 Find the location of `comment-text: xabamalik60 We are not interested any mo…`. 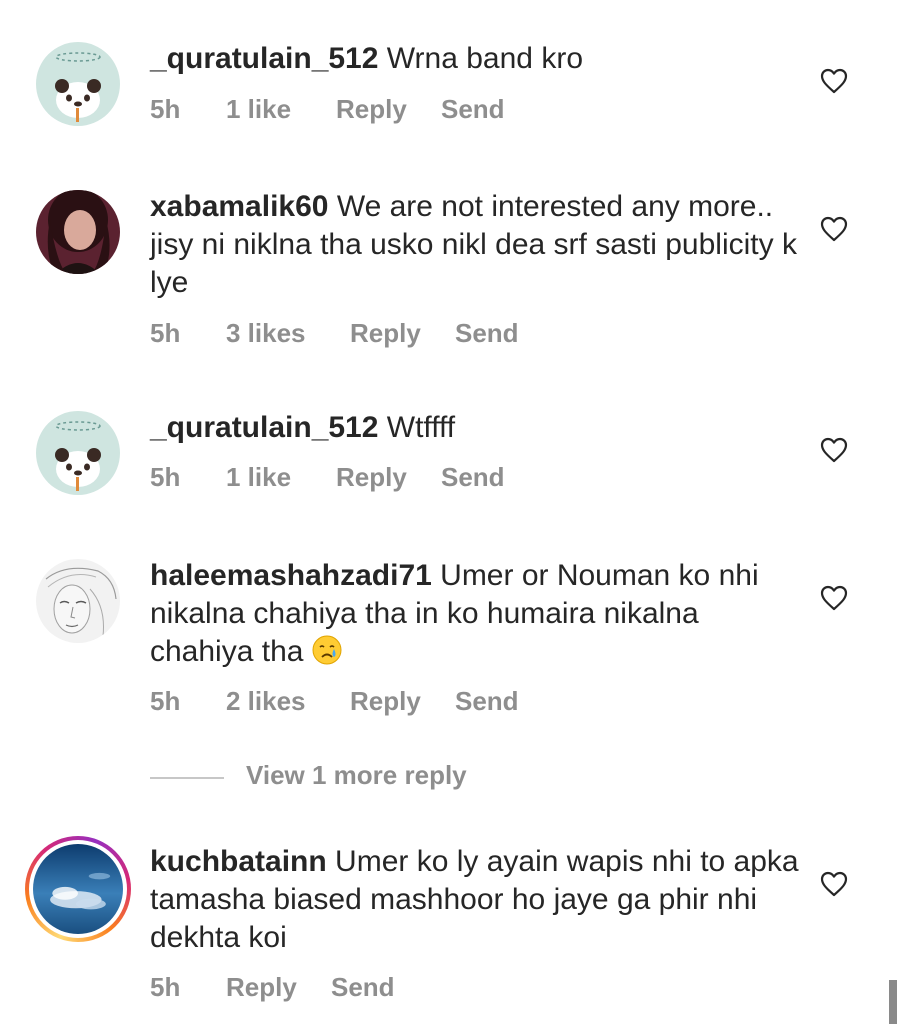

comment-text: xabamalik60 We are not interested any mo… is located at coordinates (475, 245).